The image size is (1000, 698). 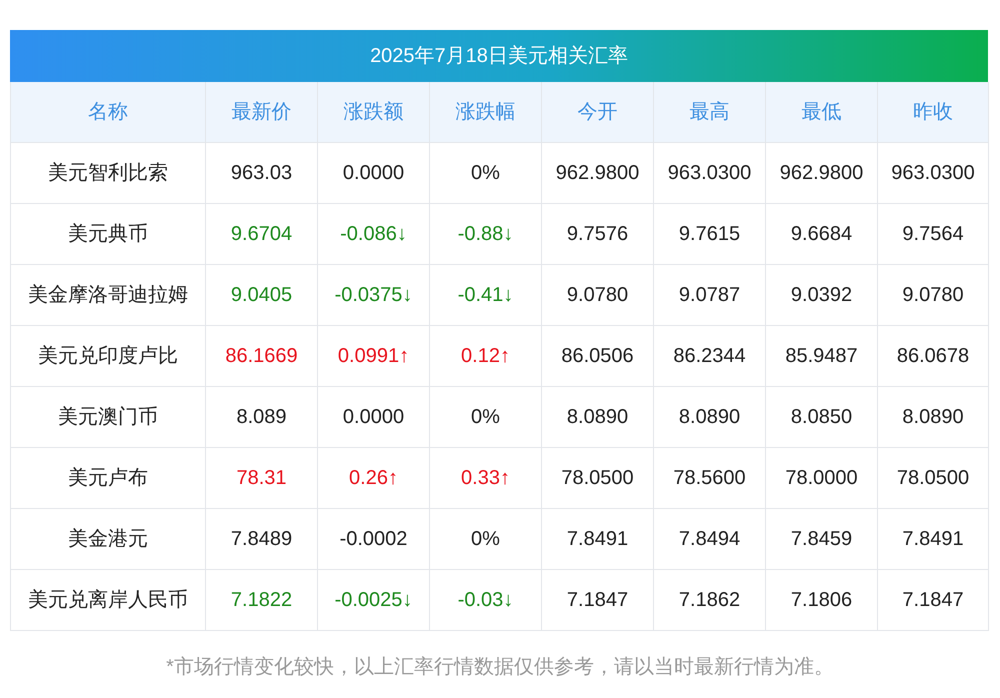 What do you see at coordinates (108, 356) in the screenshot?
I see `table-cell: 美元兑印度卢比` at bounding box center [108, 356].